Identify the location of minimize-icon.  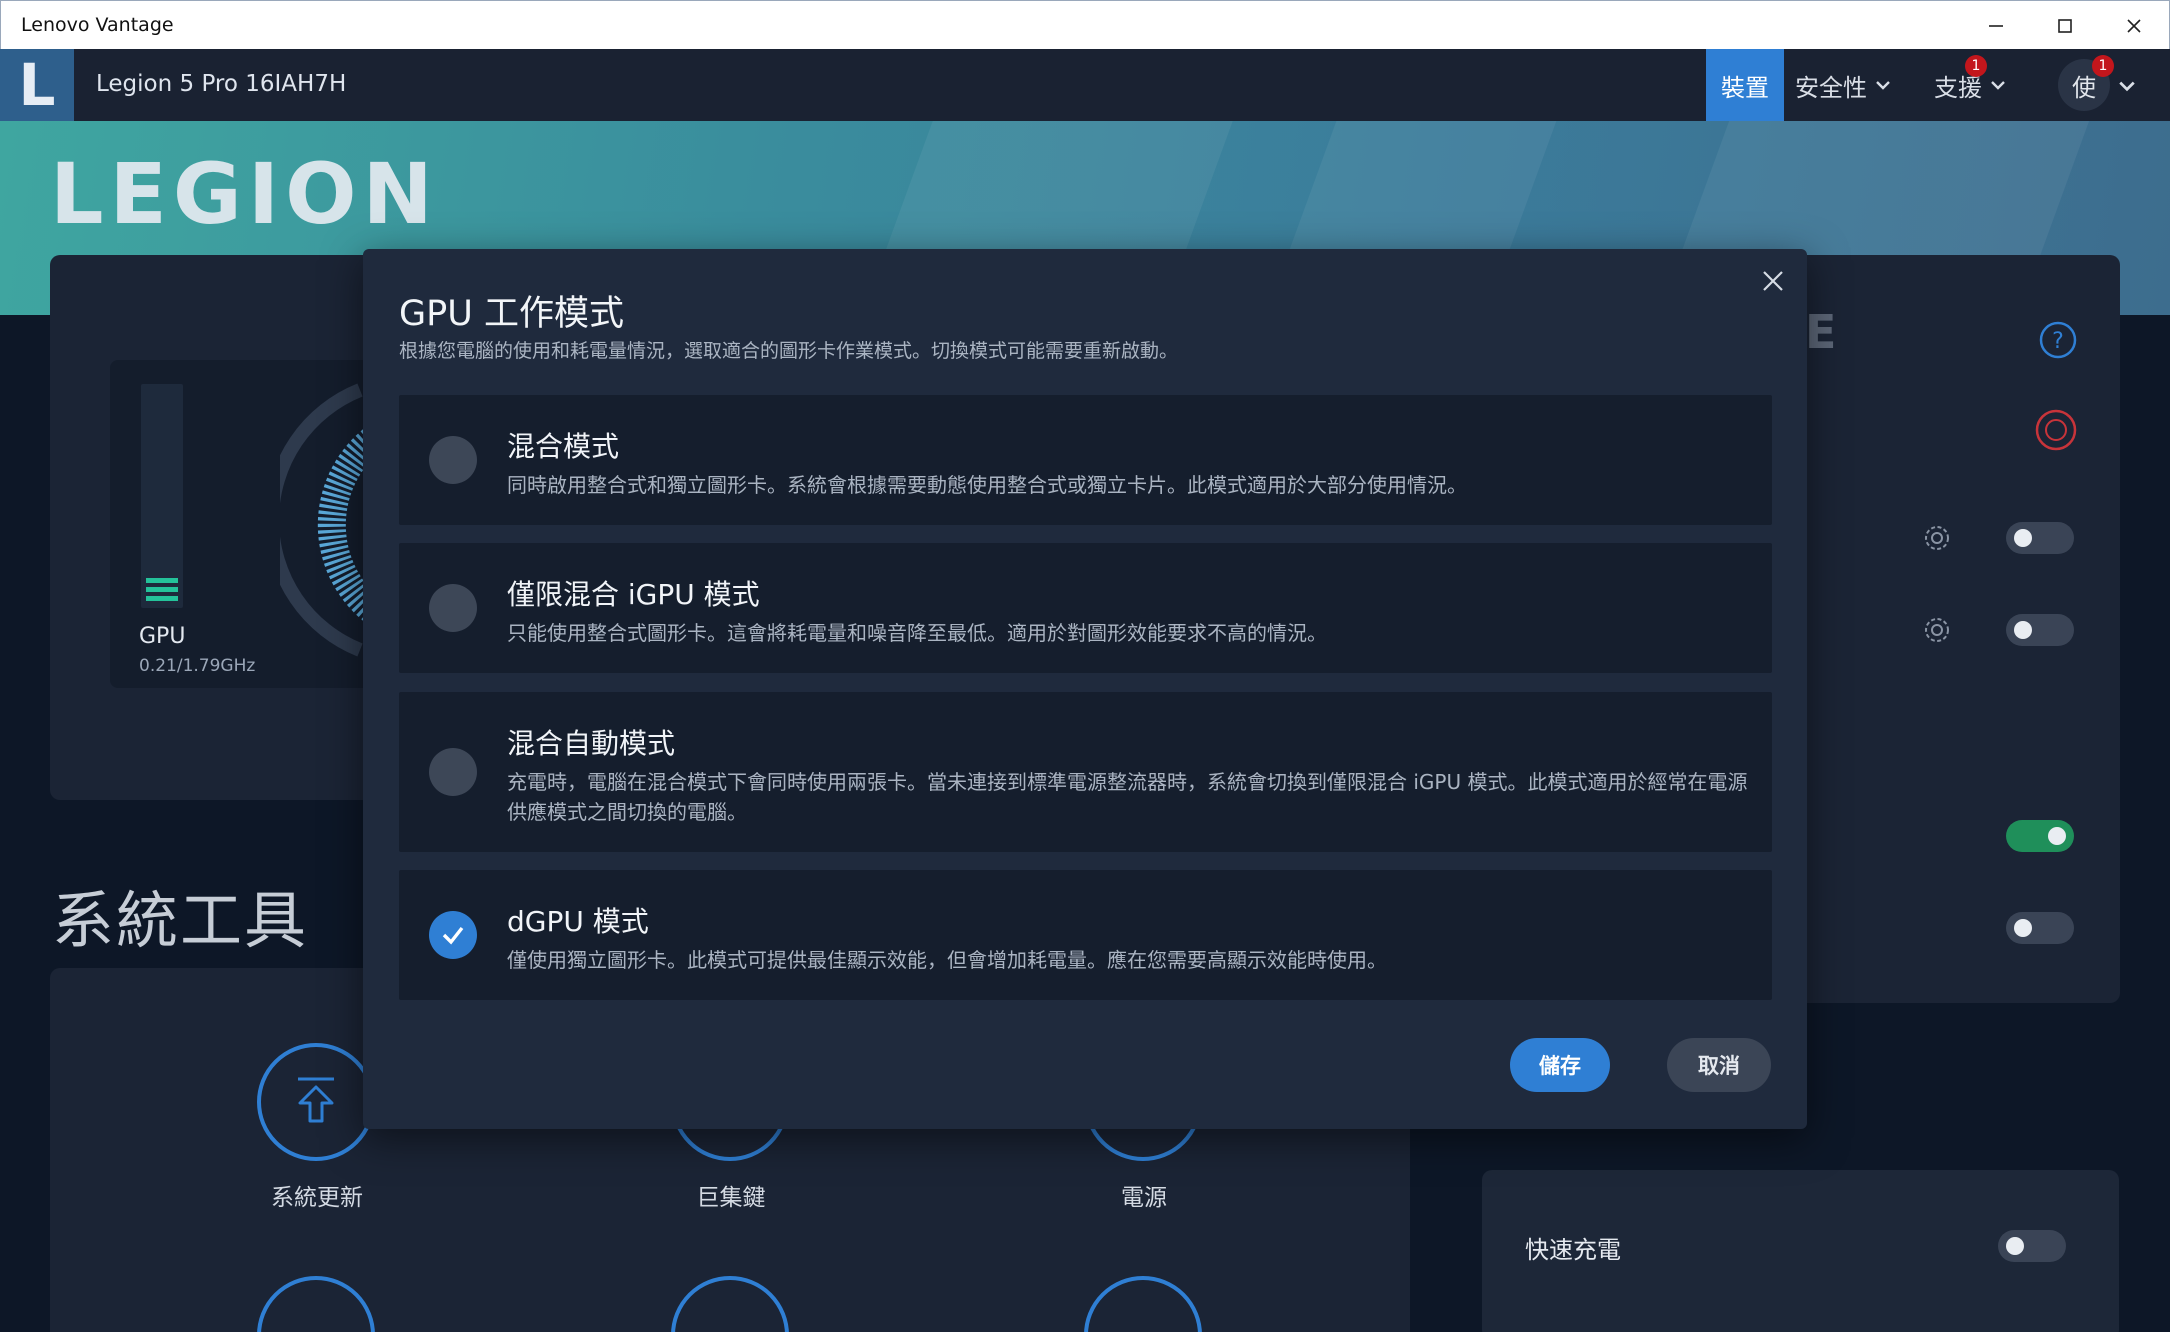
(1995, 25).